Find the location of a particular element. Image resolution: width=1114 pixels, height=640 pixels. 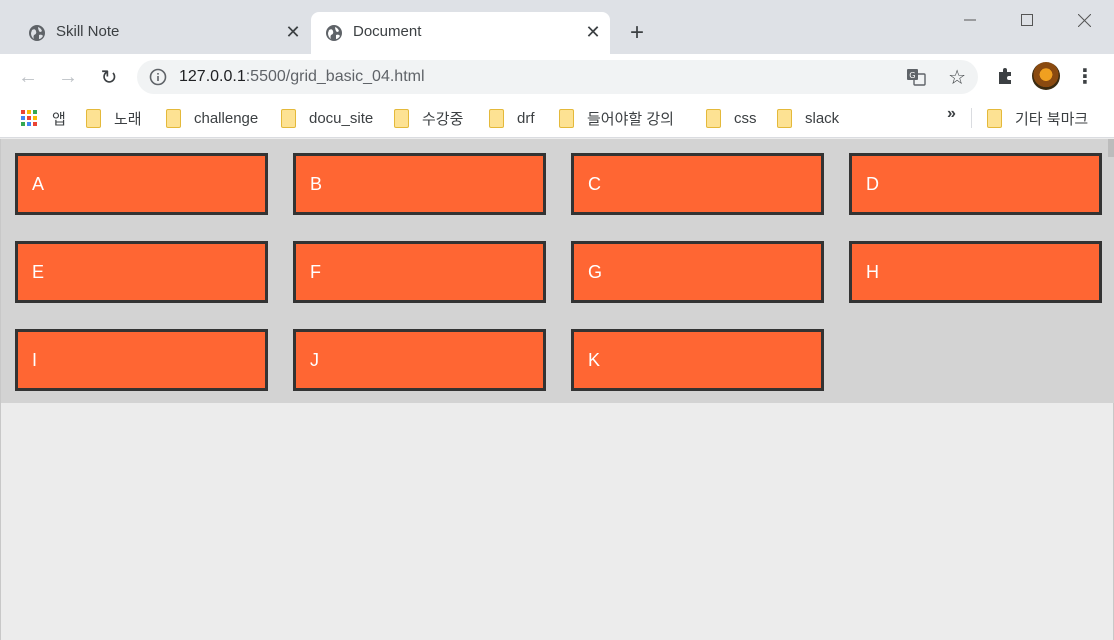

tab-document: Document ✕ is located at coordinates (460, 33).